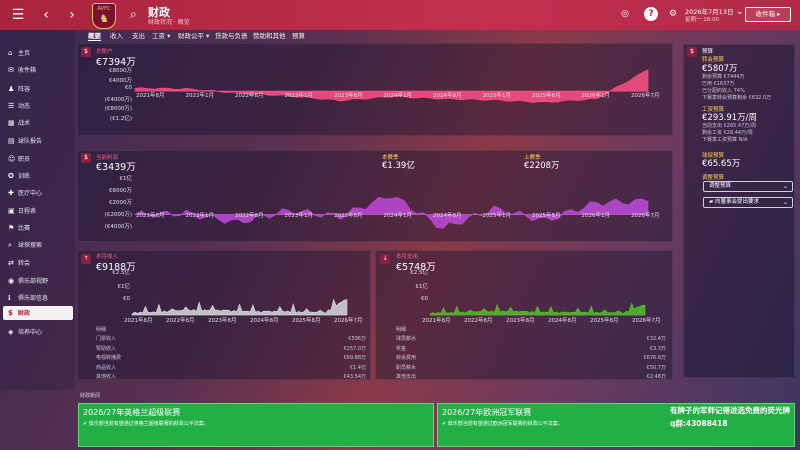 This screenshot has width=800, height=450. I want to click on sidebar-item: ✉ 收件箱, so click(38, 70).